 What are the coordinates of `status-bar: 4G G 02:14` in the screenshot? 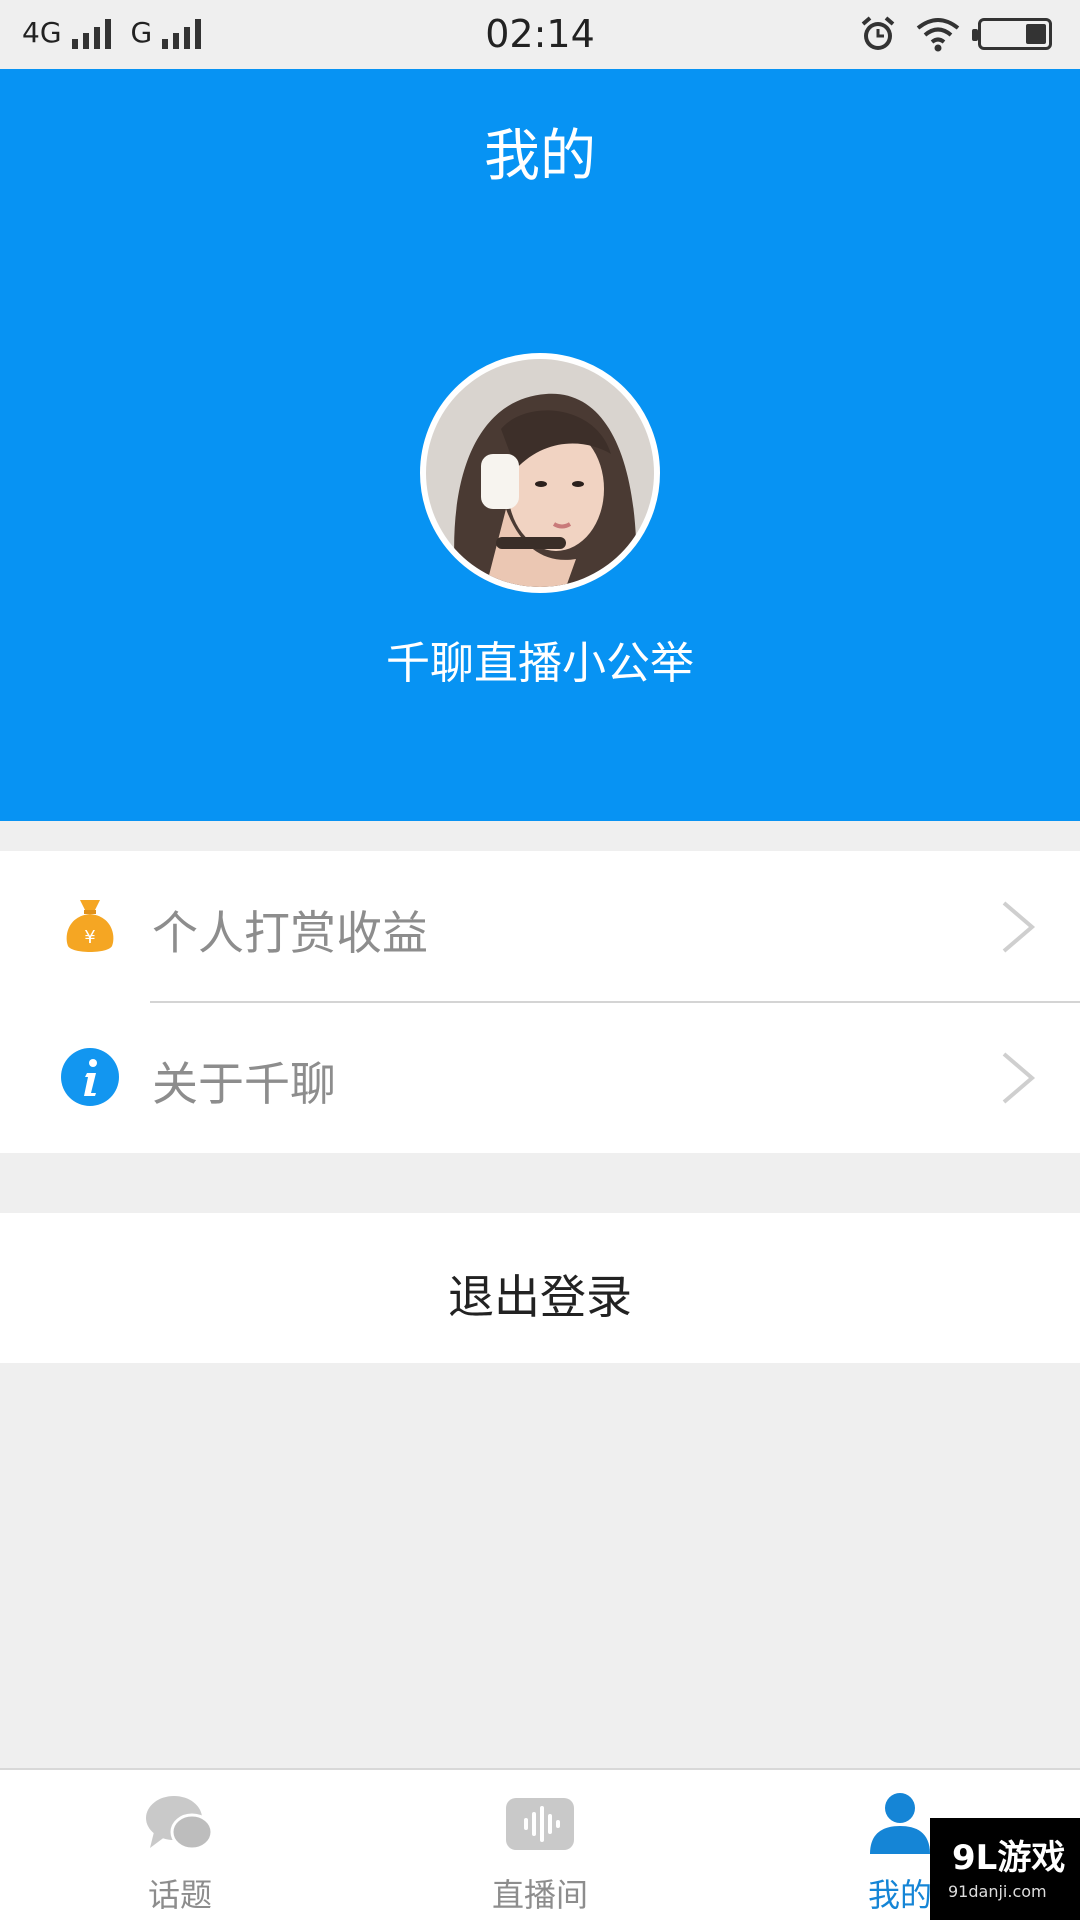 It's located at (540, 34).